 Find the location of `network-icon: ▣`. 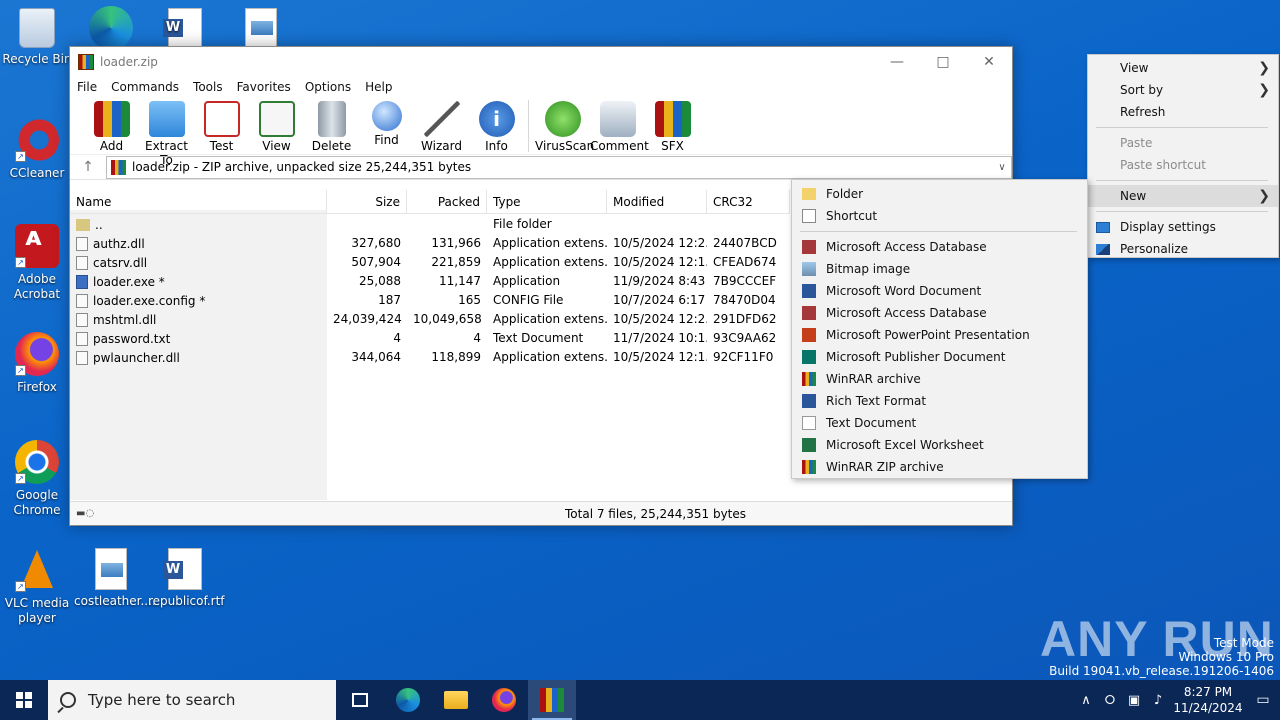

network-icon: ▣ is located at coordinates (1134, 700).